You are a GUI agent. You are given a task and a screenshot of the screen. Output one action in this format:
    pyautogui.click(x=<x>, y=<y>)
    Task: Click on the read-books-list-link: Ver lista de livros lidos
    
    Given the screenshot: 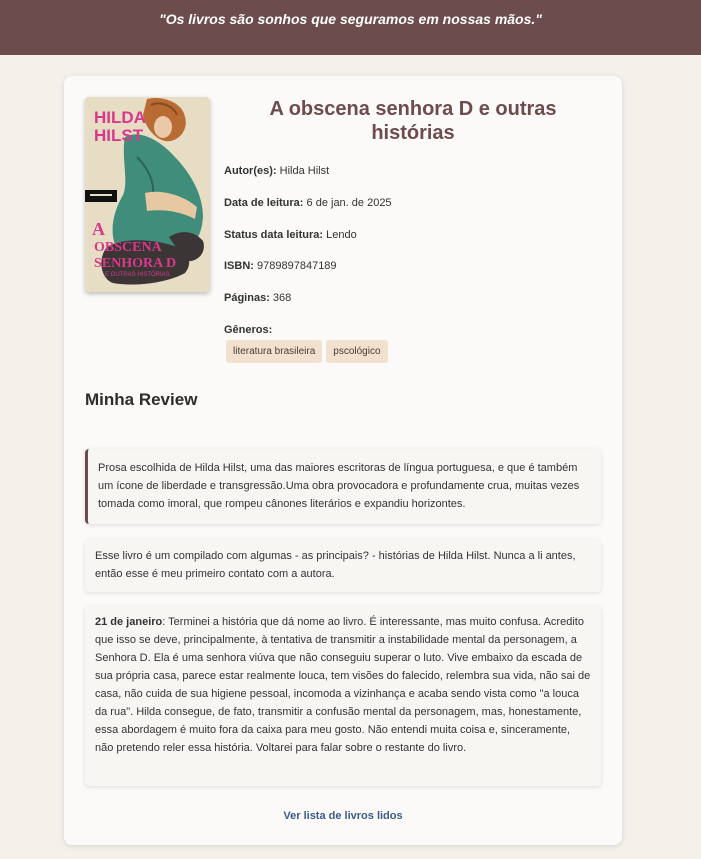 What is the action you would take?
    pyautogui.click(x=343, y=816)
    